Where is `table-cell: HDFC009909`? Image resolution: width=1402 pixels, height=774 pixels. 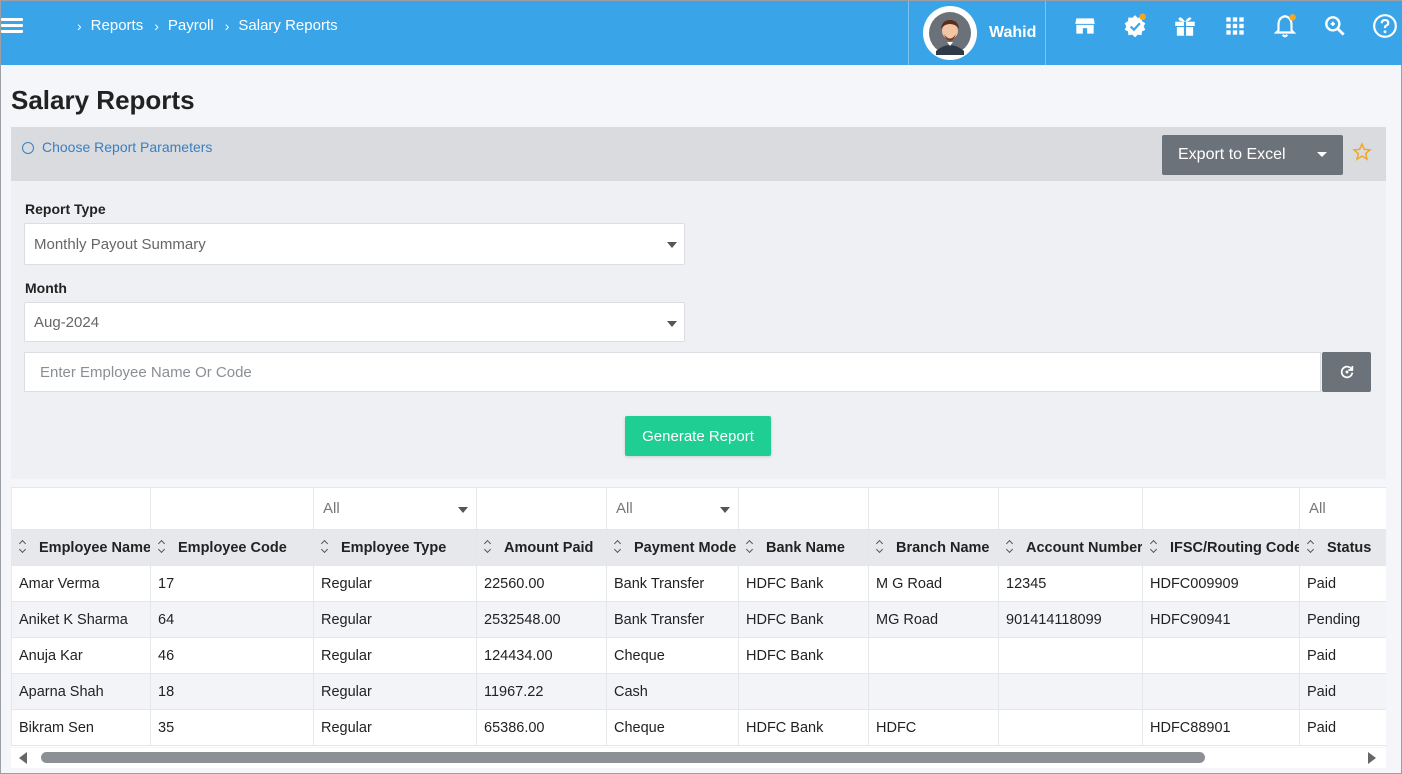 table-cell: HDFC009909 is located at coordinates (1221, 583).